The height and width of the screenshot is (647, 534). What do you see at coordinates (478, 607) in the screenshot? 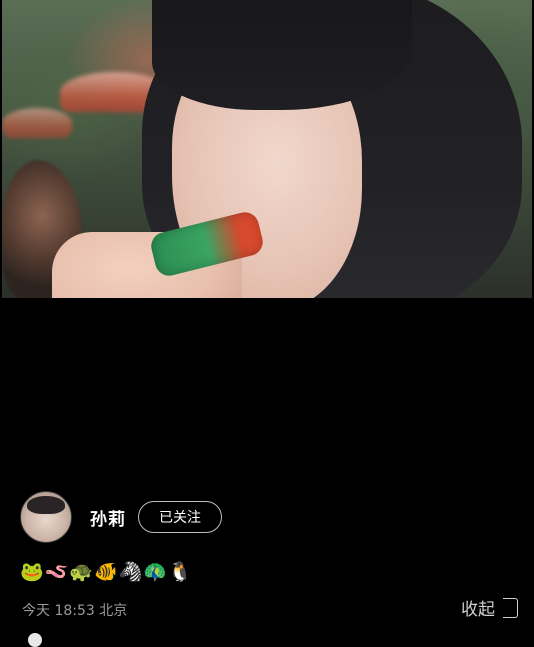
I see `collapse-label: 收起` at bounding box center [478, 607].